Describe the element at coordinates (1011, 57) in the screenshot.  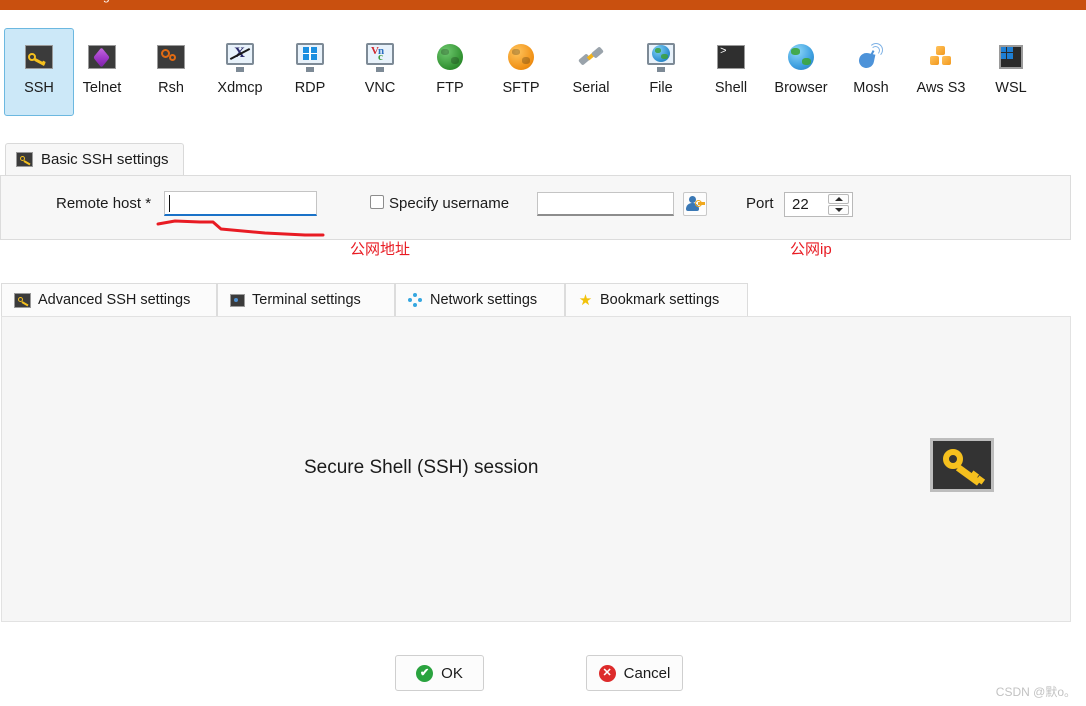
I see `wsl-windows-icon` at that location.